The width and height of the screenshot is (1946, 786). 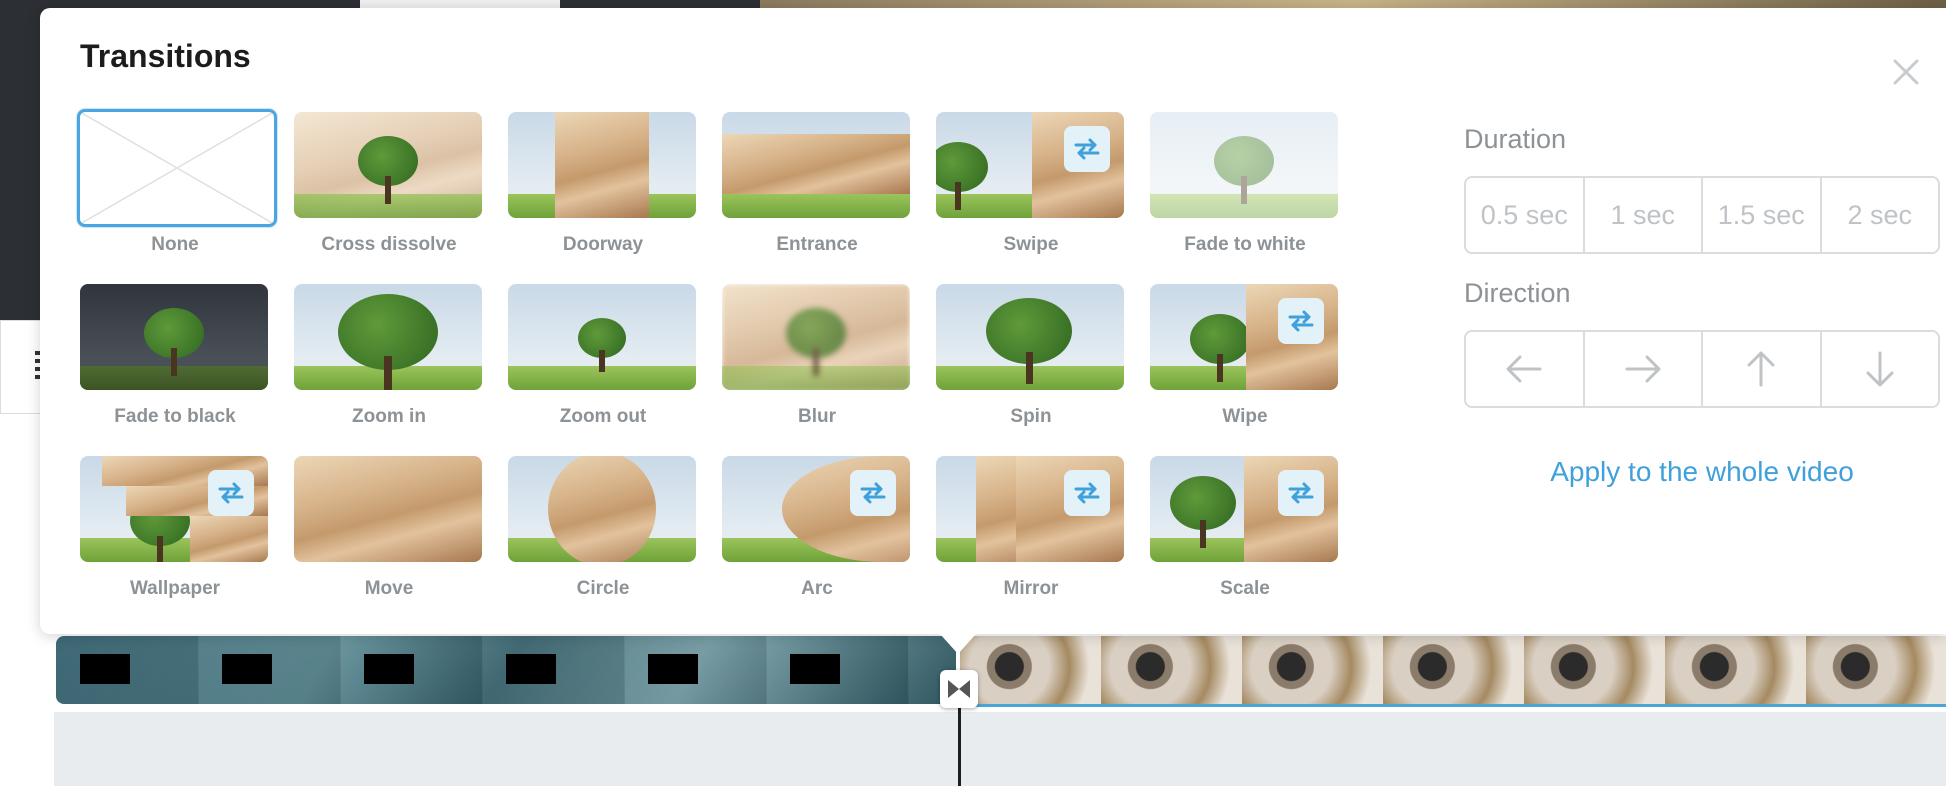 I want to click on direction-up-button, so click(x=1762, y=369).